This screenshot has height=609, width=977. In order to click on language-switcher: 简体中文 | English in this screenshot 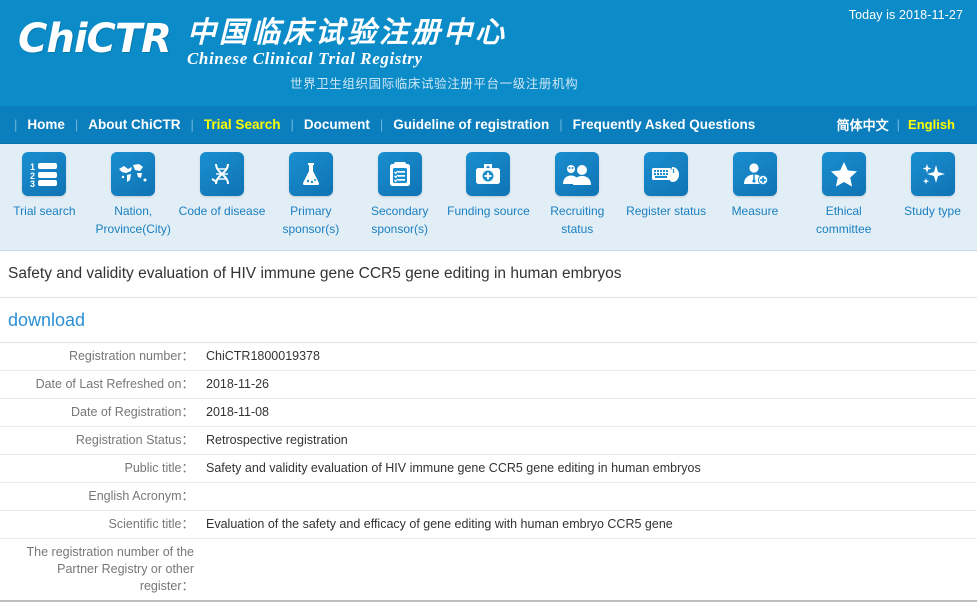, I will do `click(896, 124)`.